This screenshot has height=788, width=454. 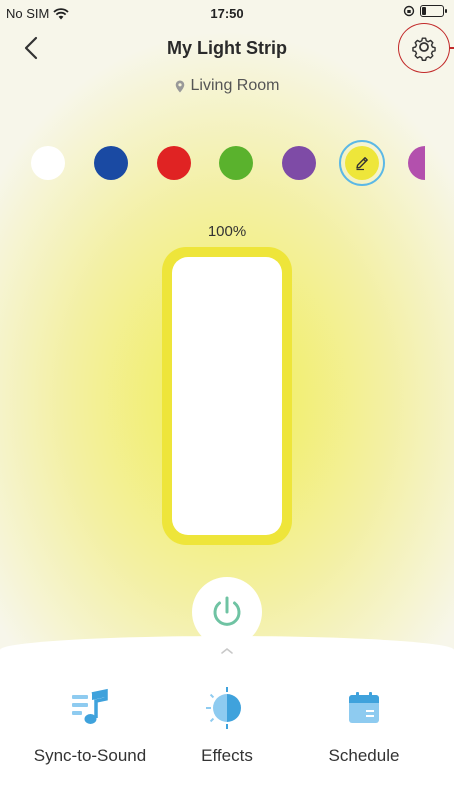 I want to click on location-text: Living Room, so click(x=235, y=85).